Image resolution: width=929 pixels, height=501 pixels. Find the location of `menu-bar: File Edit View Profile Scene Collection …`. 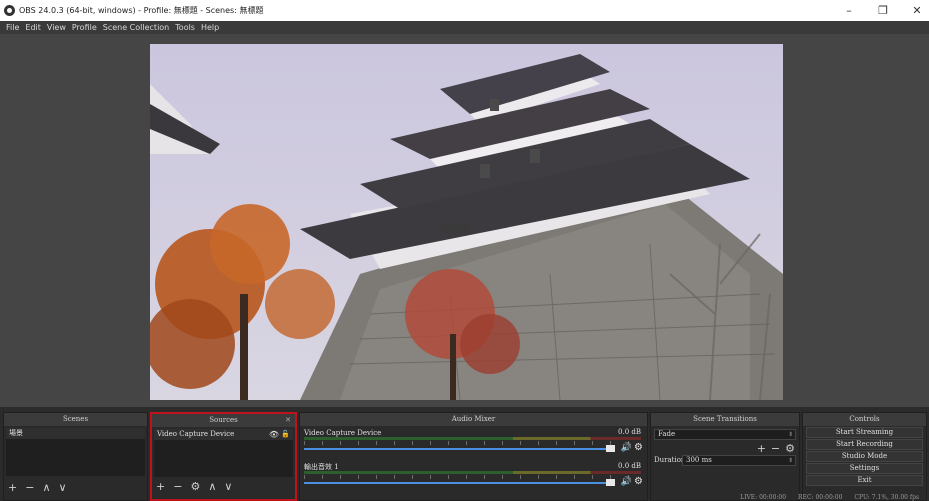

menu-bar: File Edit View Profile Scene Collection … is located at coordinates (464, 27).